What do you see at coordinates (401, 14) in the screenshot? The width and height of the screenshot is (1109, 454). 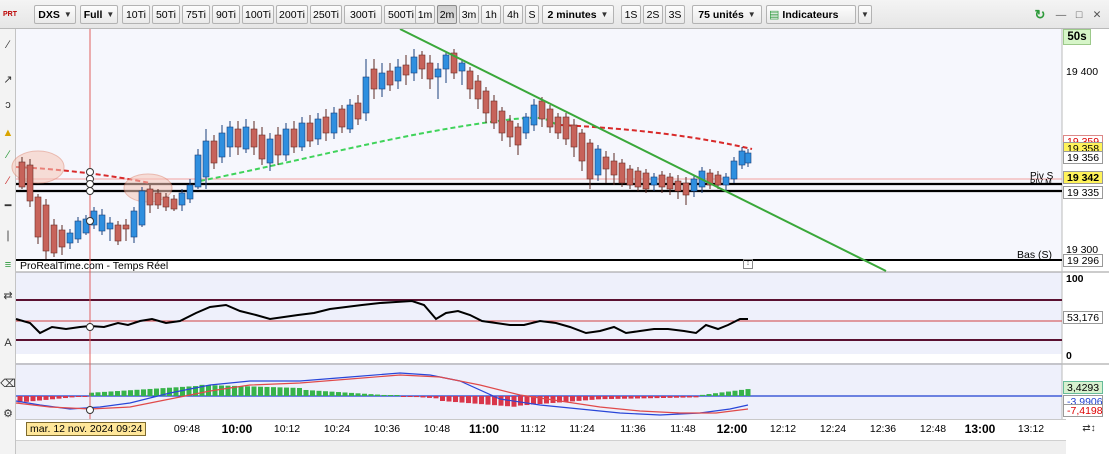 I see `tick-button-500ti: 500Ti` at bounding box center [401, 14].